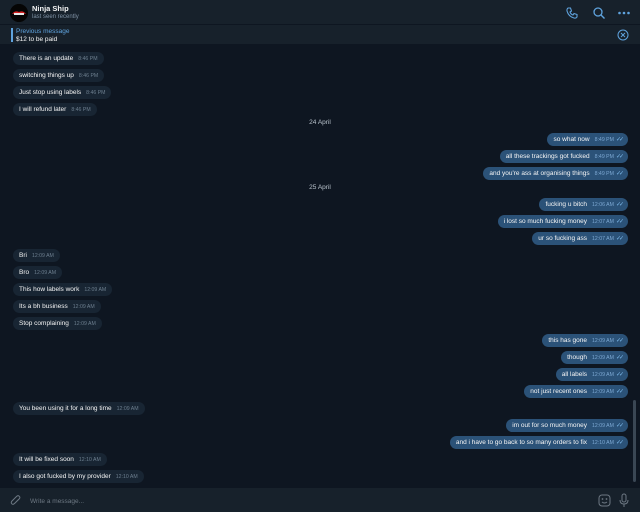  I want to click on message-text: ur so fucking ass, so click(563, 238).